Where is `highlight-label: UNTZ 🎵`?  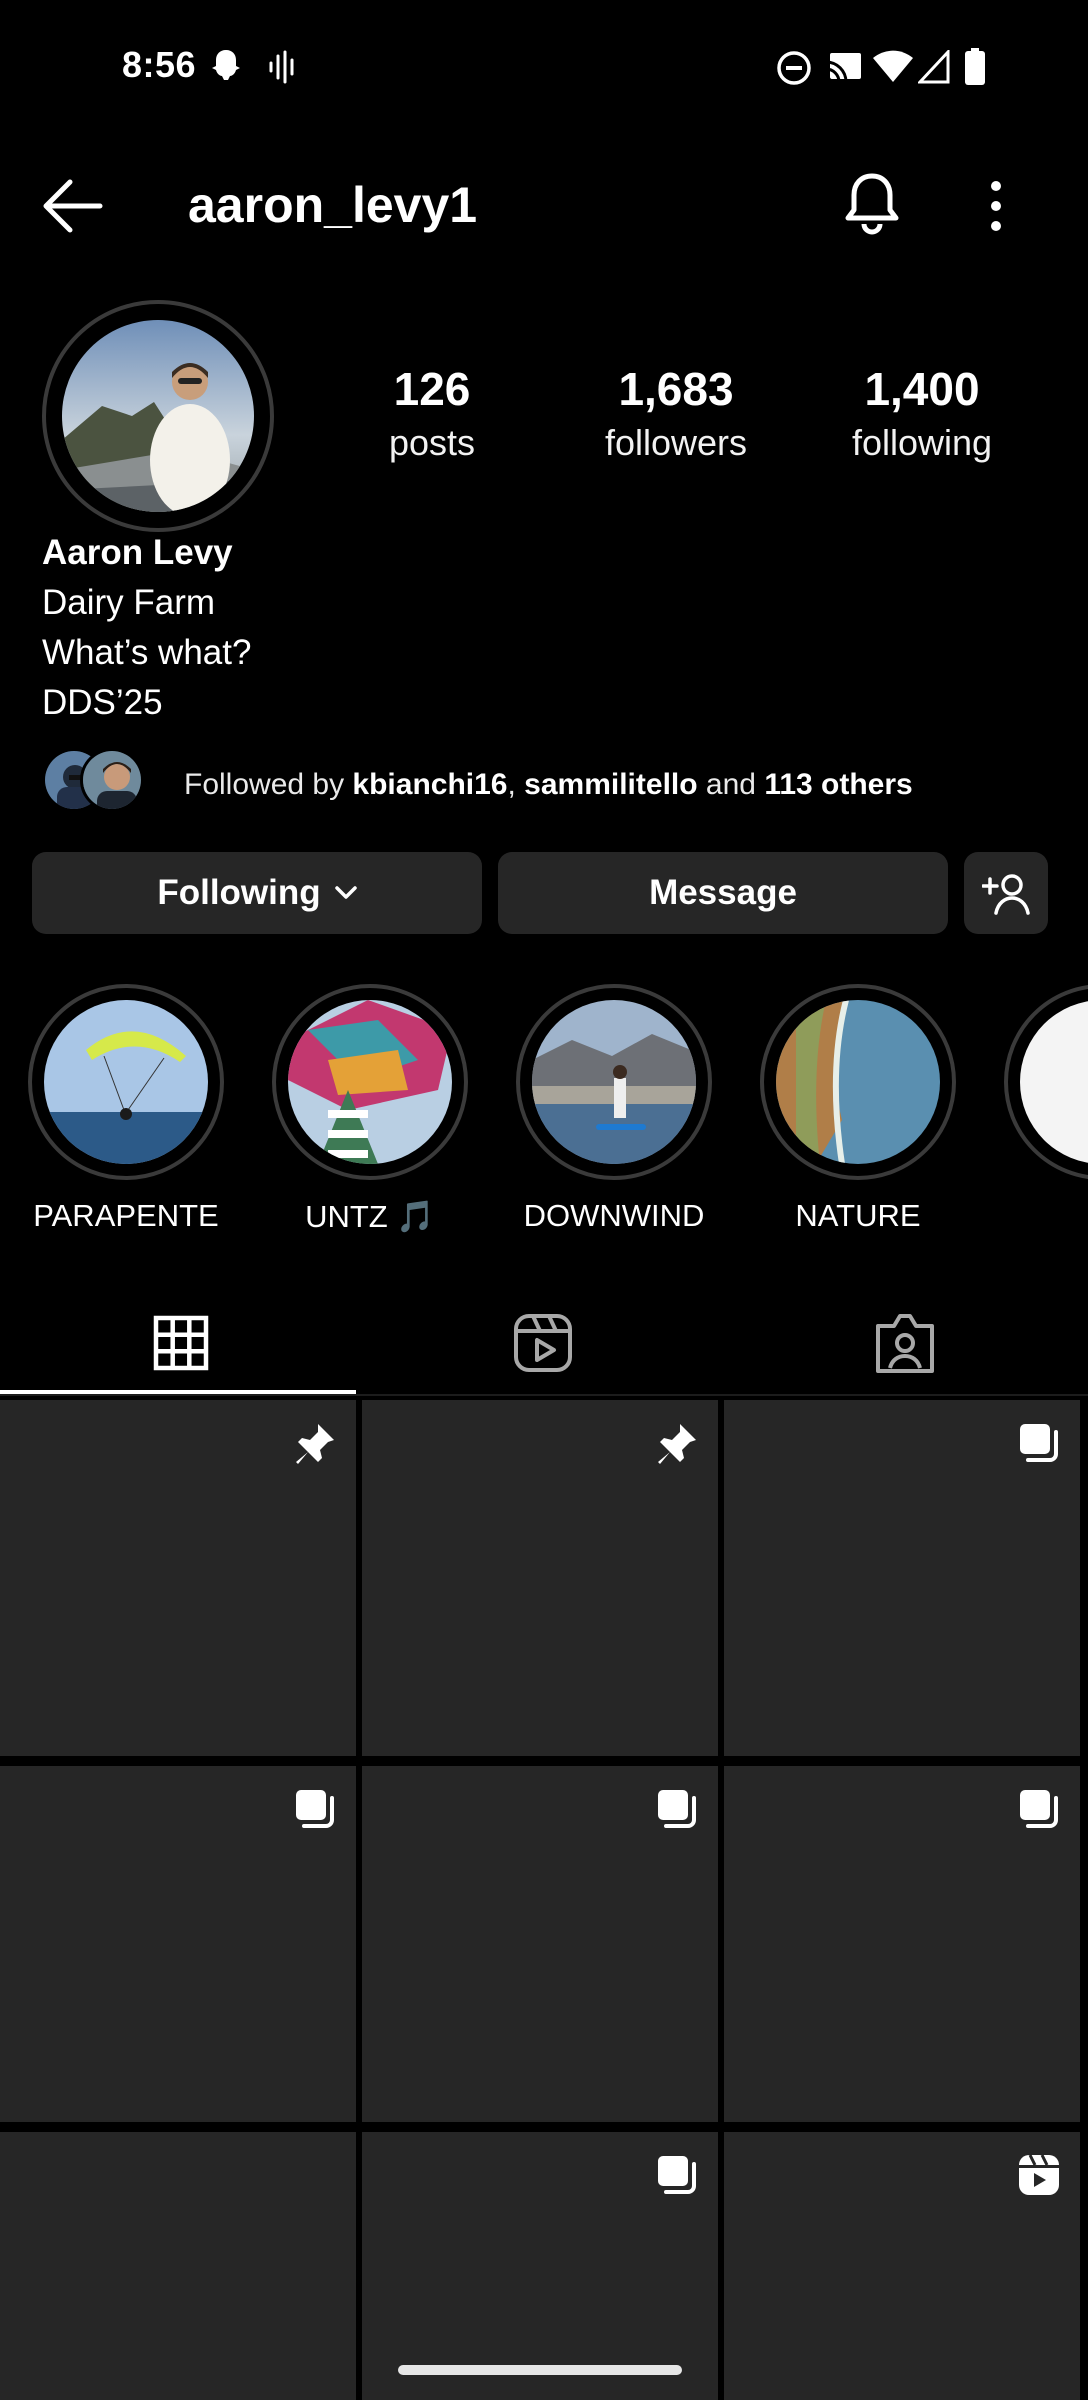
highlight-label: UNTZ 🎵 is located at coordinates (370, 1216).